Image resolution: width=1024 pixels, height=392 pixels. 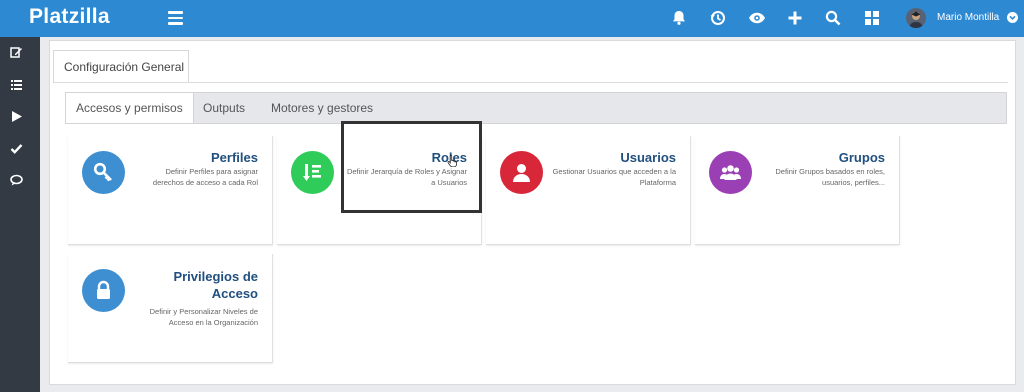 I want to click on sidebar, so click(x=20, y=214).